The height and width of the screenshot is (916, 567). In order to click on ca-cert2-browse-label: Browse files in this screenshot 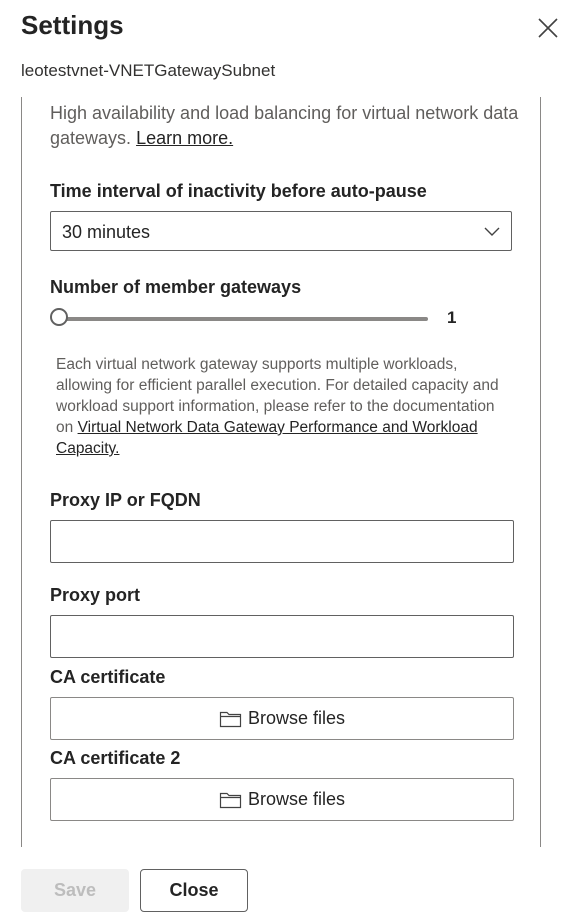, I will do `click(296, 799)`.